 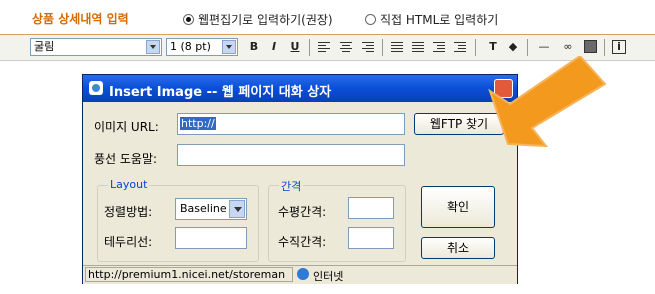 What do you see at coordinates (291, 155) in the screenshot?
I see `tooltip-input` at bounding box center [291, 155].